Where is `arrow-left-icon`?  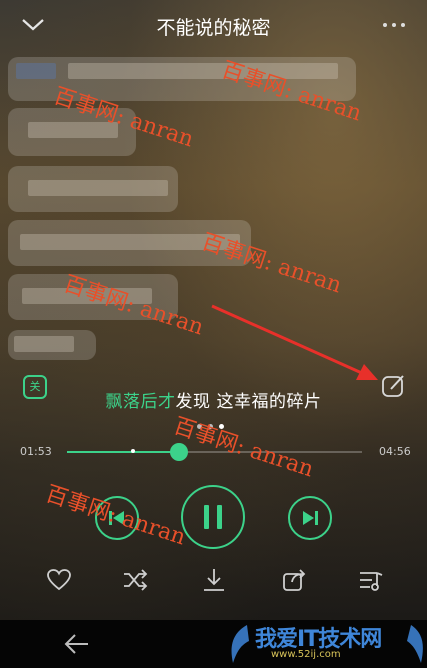 arrow-left-icon is located at coordinates (76, 644).